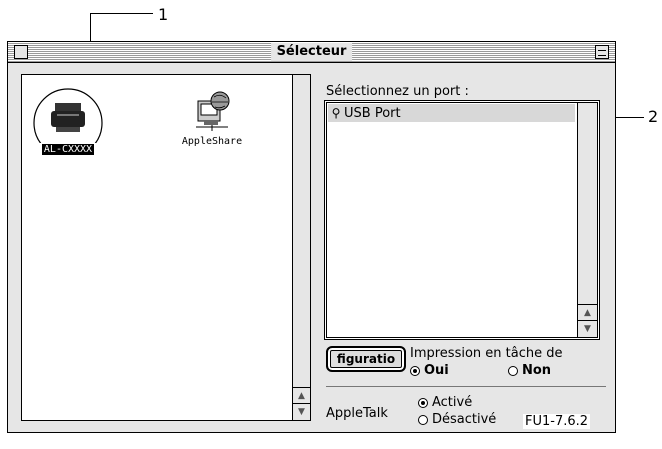 The height and width of the screenshot is (449, 662). I want to click on port-item-label: USB Port, so click(372, 113).